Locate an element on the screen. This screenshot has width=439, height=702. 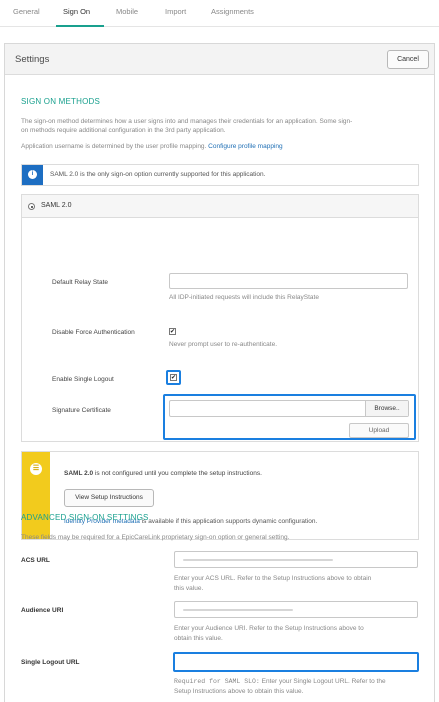
active-tab-indicator is located at coordinates (80, 26).